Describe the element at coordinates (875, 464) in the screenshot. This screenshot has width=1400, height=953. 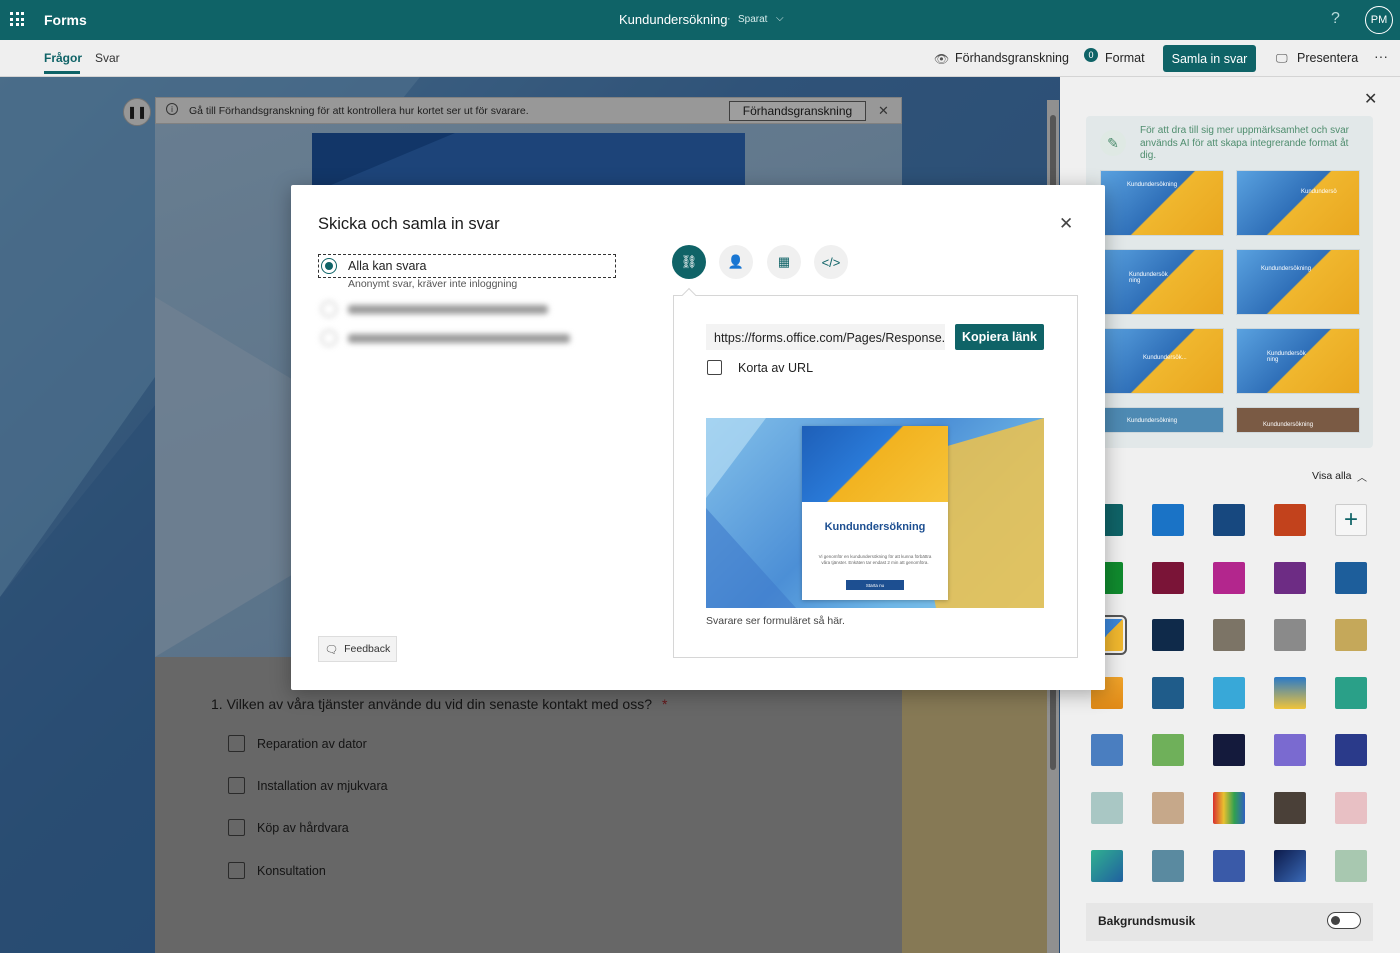
I see `preview-card-image` at that location.